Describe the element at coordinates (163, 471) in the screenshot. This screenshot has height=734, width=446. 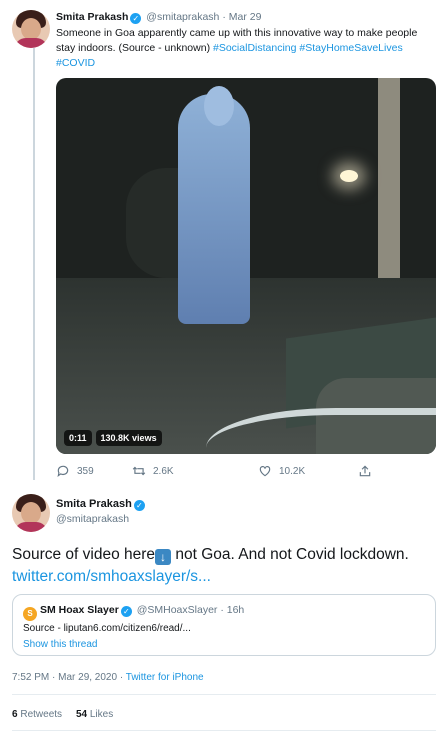
I see `retweet-count: 2.6K` at that location.